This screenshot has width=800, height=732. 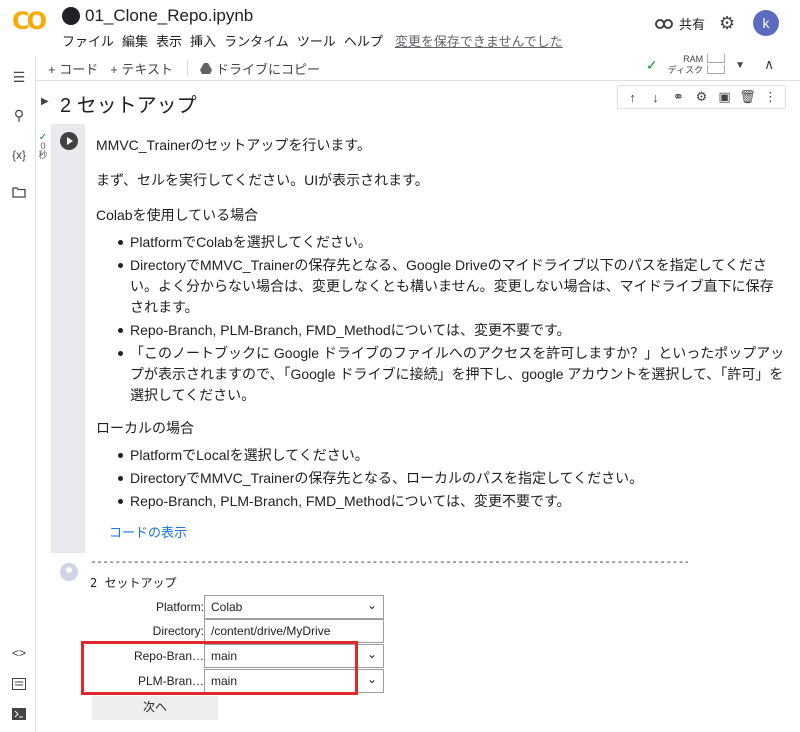 What do you see at coordinates (233, 145) in the screenshot?
I see `intro-text: MMVC_Trainerのセットアップを行います。` at bounding box center [233, 145].